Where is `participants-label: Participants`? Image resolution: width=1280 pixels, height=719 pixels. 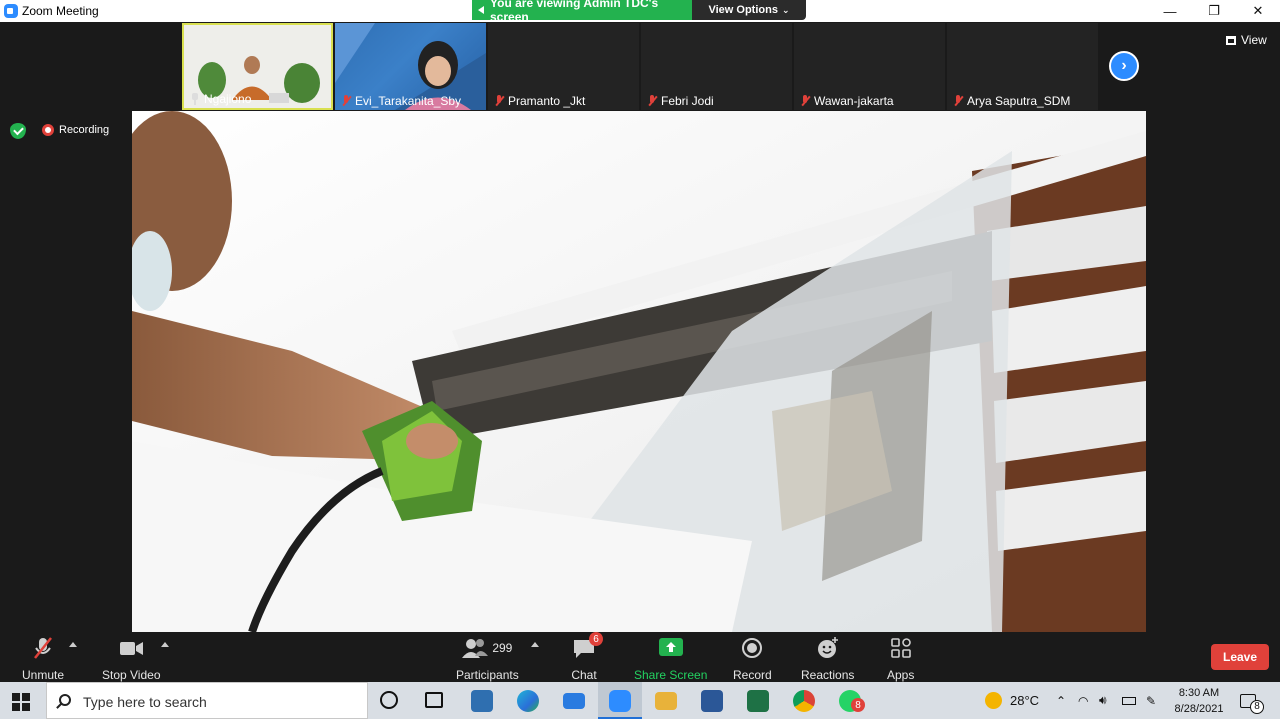 participants-label: Participants is located at coordinates (487, 675).